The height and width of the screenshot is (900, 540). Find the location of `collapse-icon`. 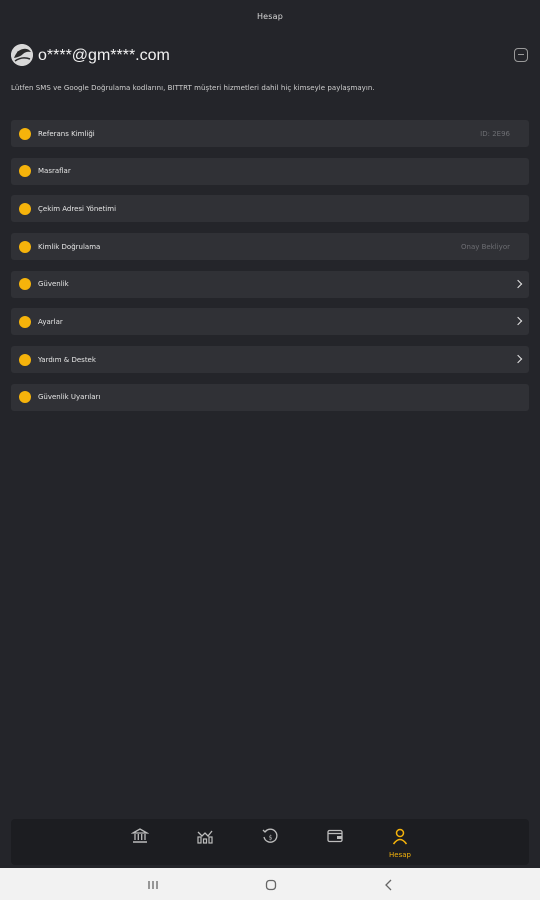

collapse-icon is located at coordinates (521, 55).